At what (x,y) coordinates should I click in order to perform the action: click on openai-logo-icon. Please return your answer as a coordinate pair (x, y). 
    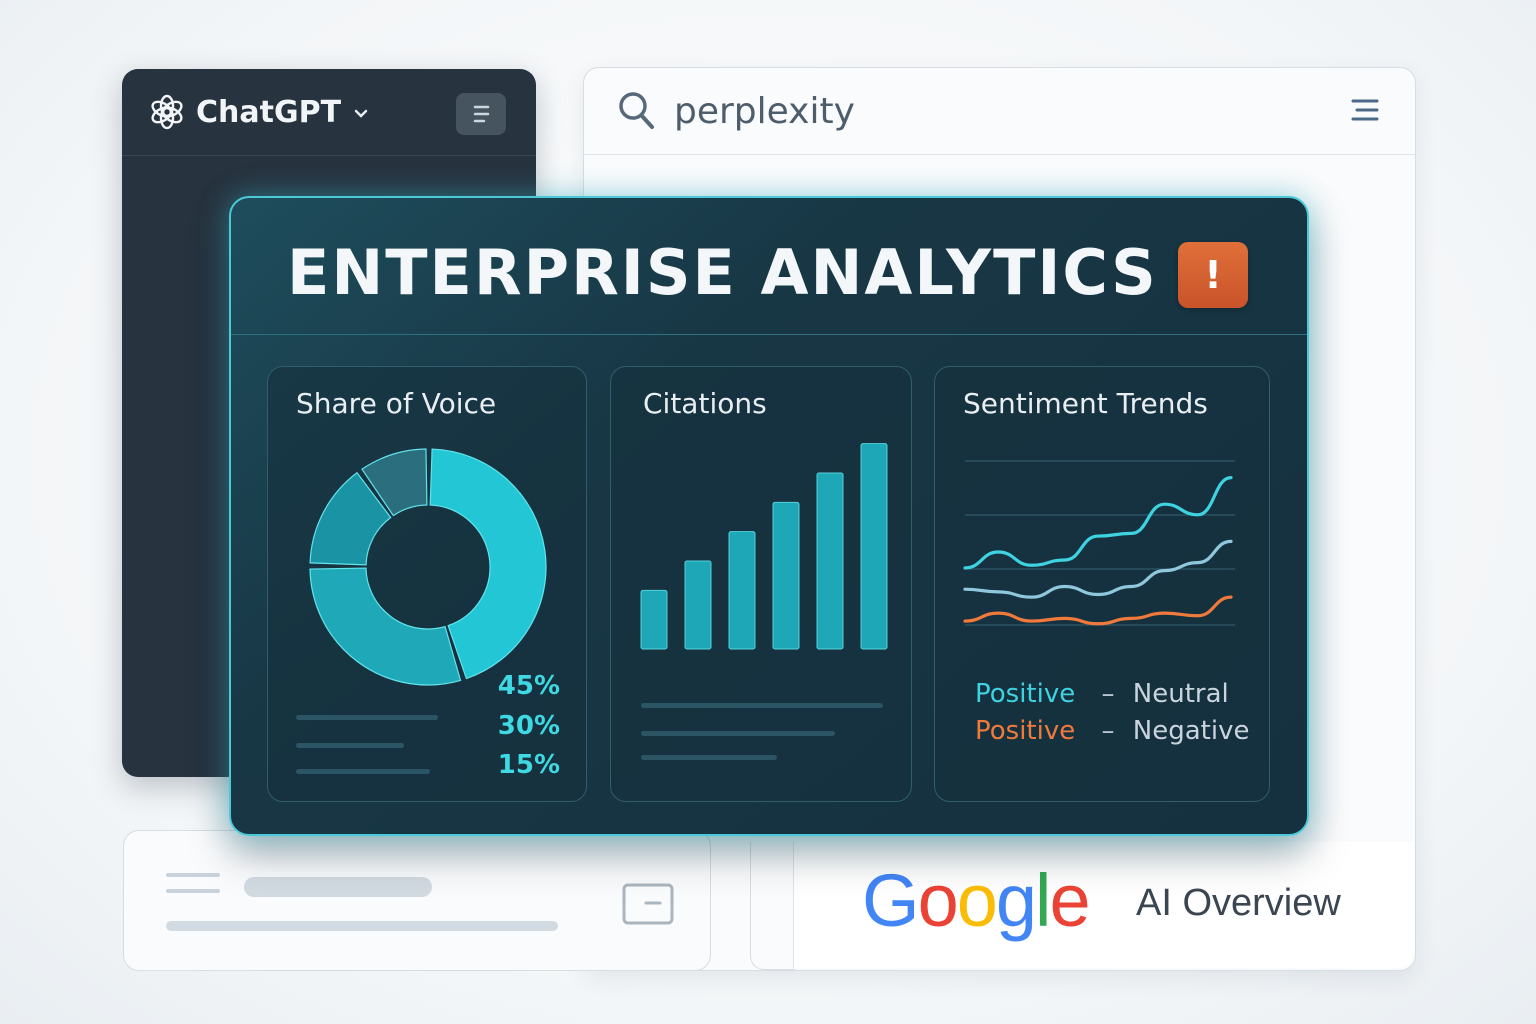
    Looking at the image, I should click on (167, 112).